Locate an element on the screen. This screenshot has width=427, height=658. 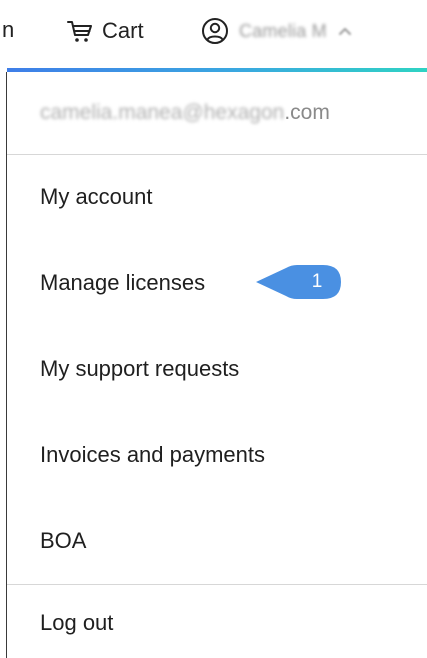
user-menu-button: Camelia M is located at coordinates (277, 31).